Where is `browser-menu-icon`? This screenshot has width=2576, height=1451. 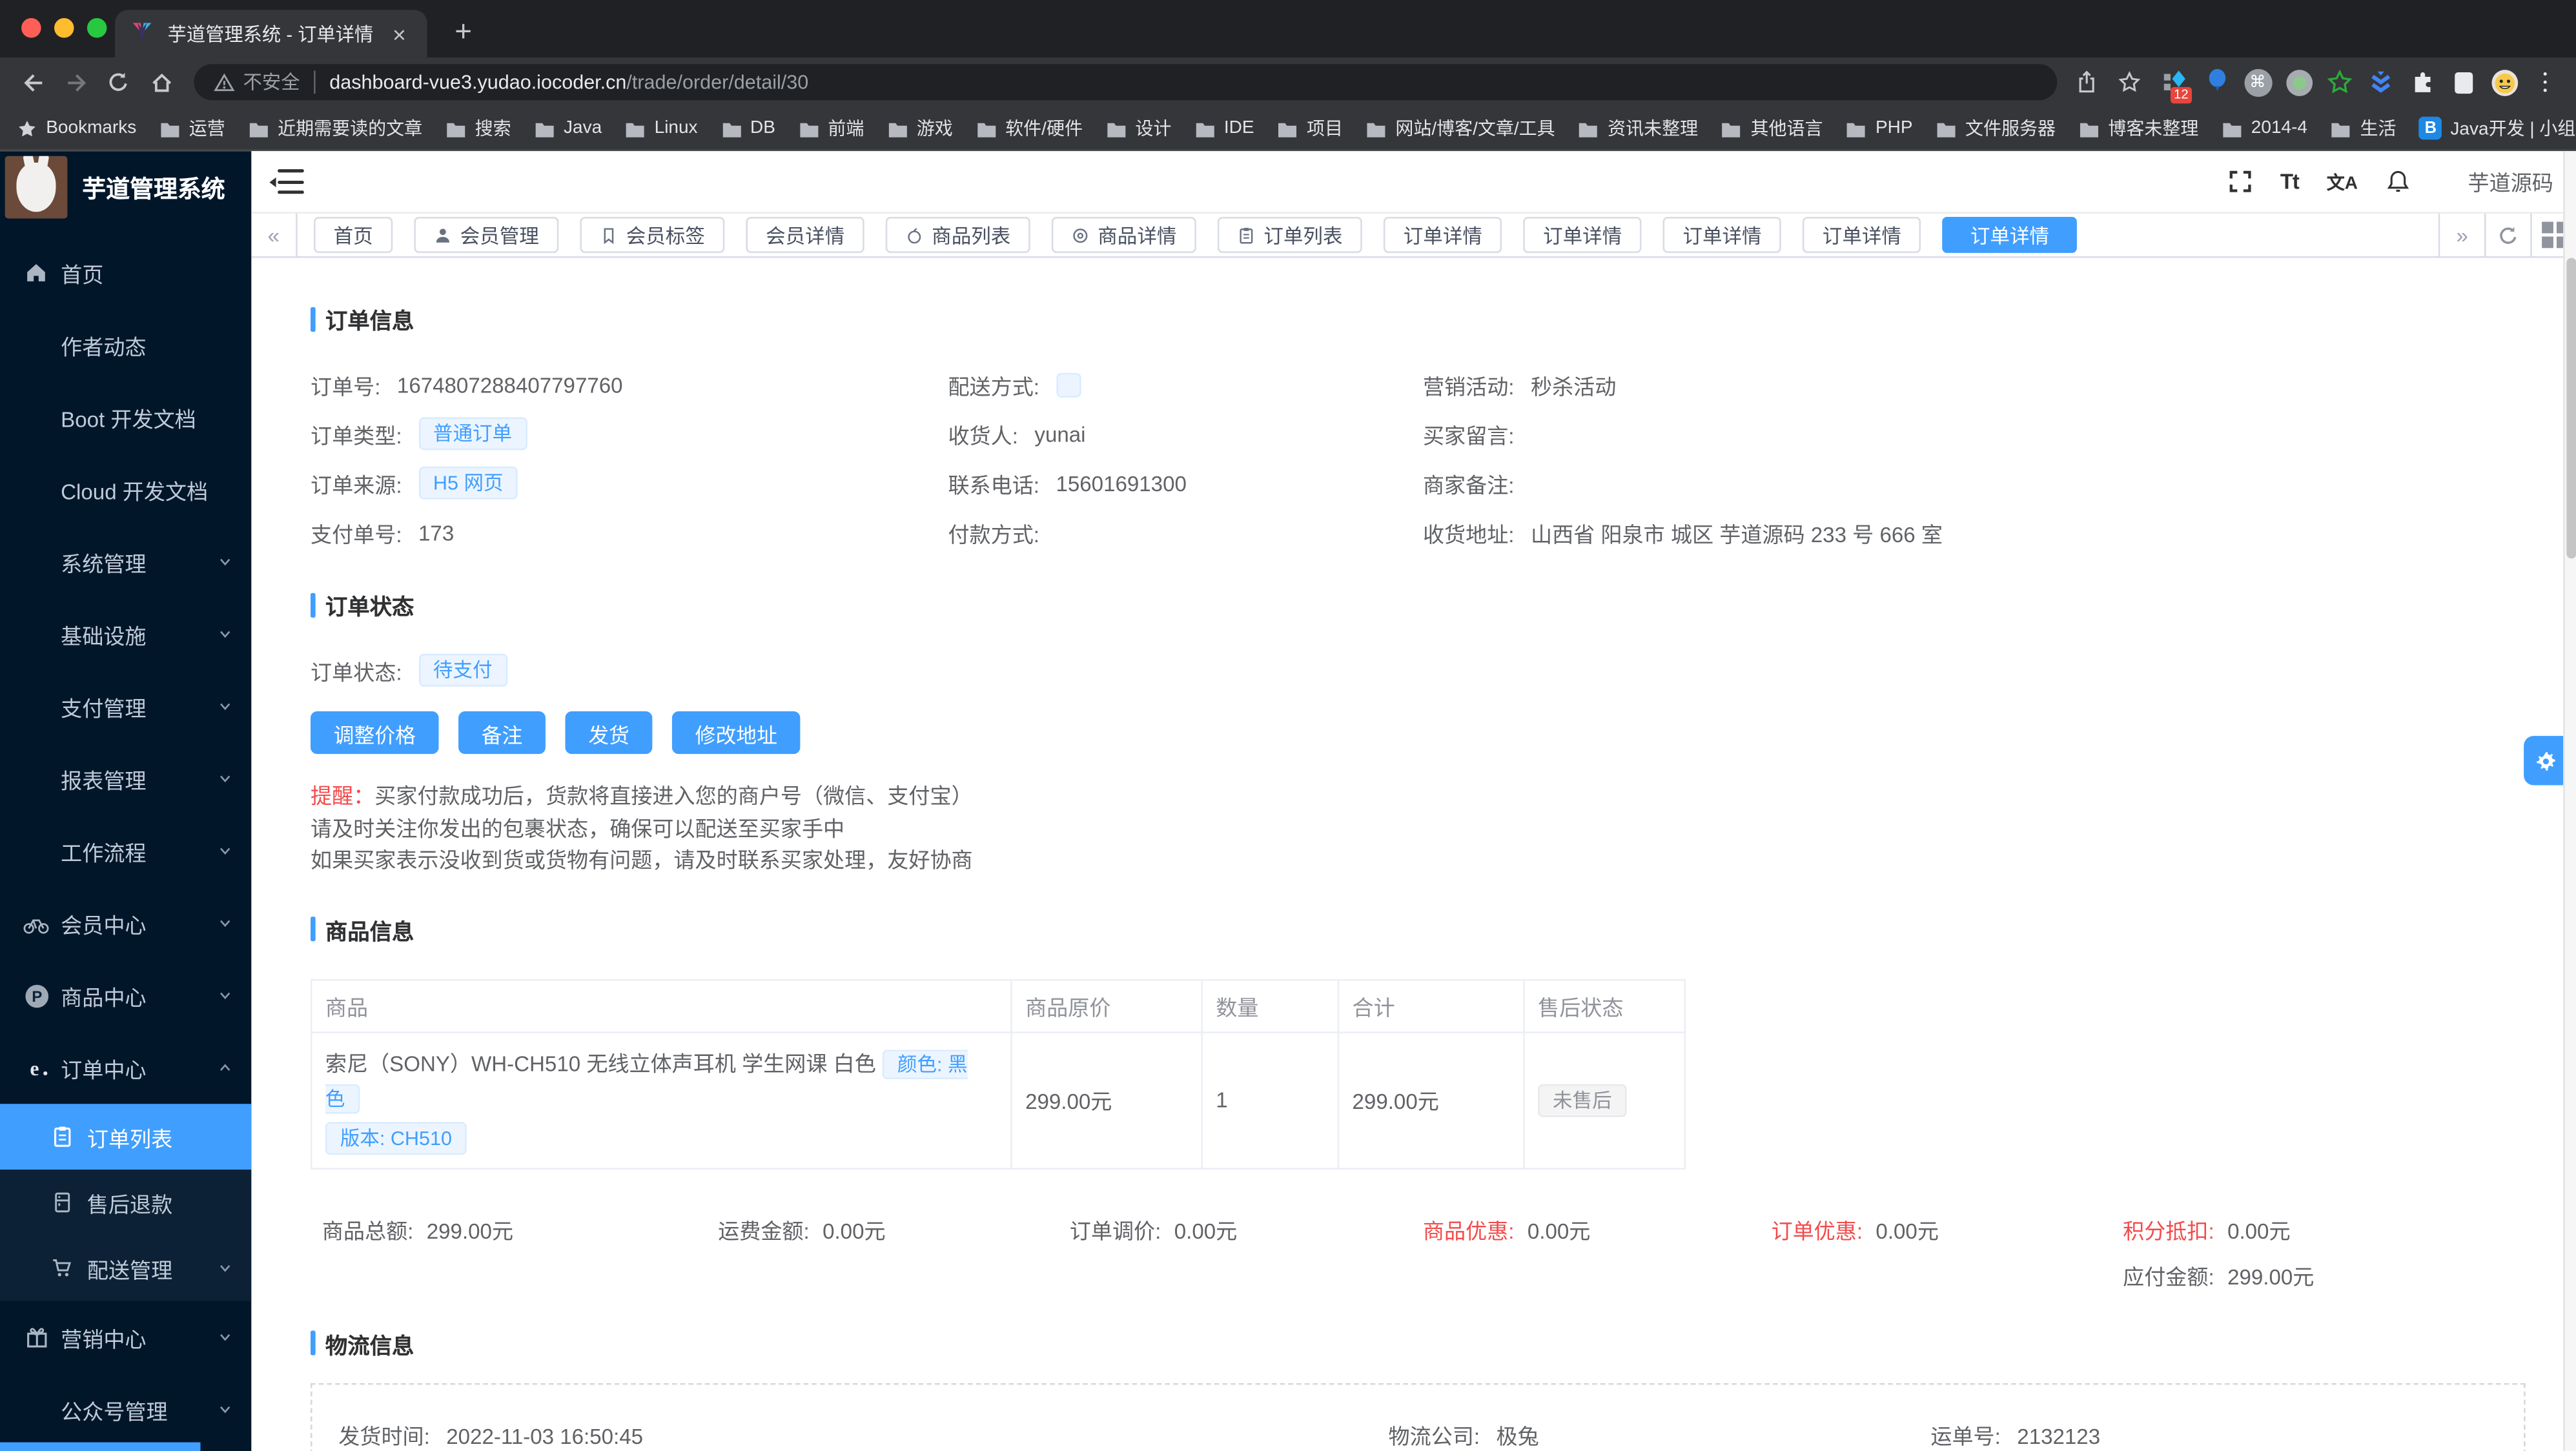 browser-menu-icon is located at coordinates (2545, 82).